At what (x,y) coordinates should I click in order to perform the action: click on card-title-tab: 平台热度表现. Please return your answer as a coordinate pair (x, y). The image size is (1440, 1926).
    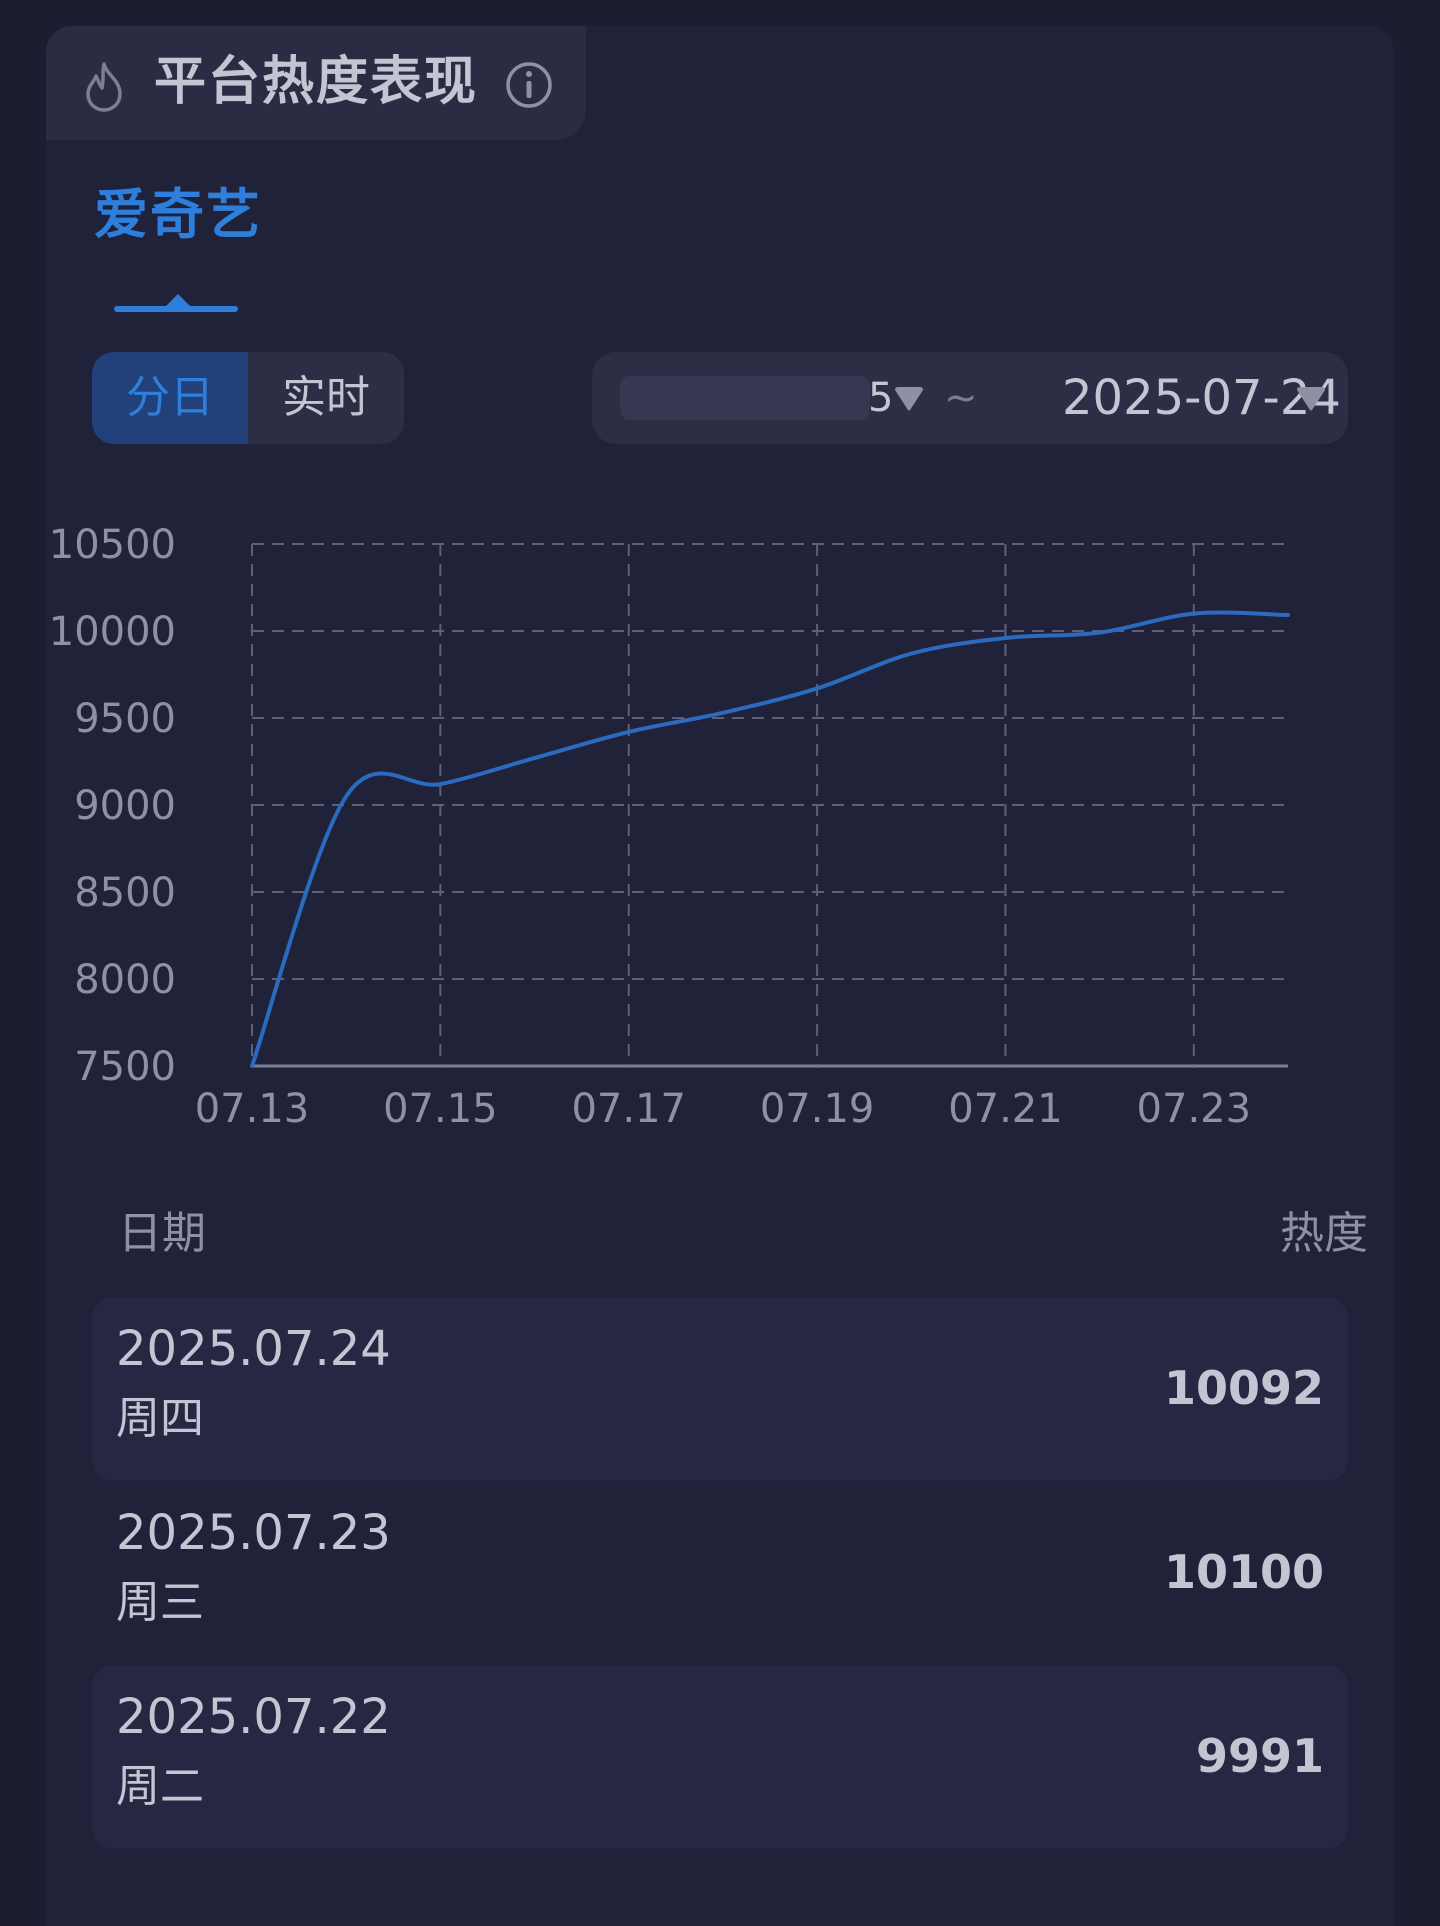
    Looking at the image, I should click on (316, 83).